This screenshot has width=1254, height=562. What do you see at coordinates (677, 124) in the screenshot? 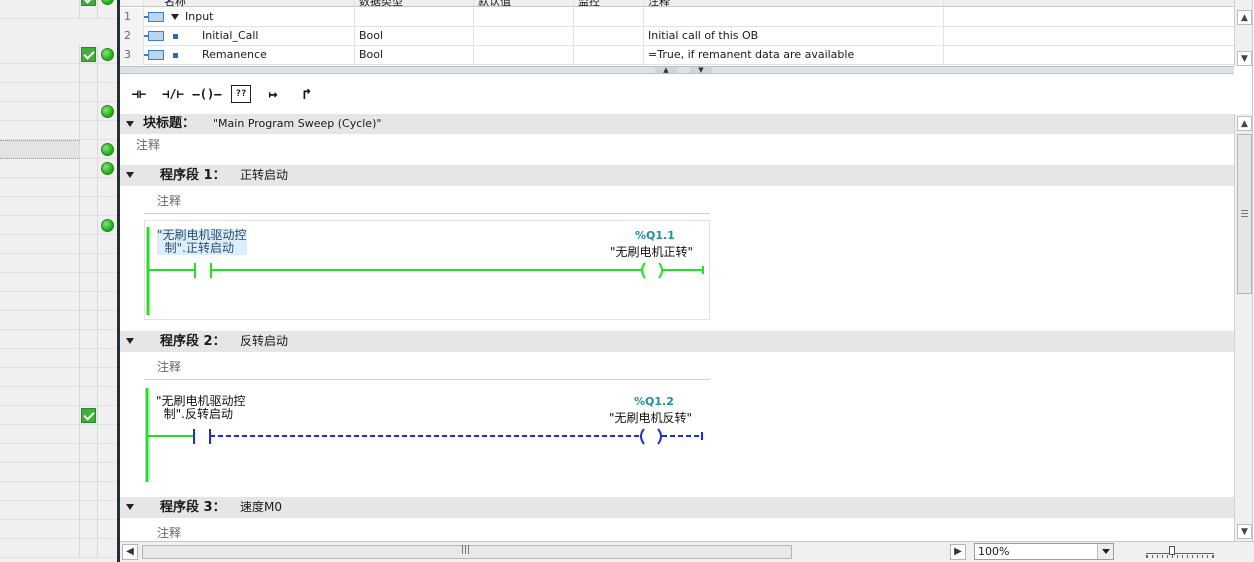
I see `block-title-bar: 块标题： "Main Program Sweep (Cycle)"` at bounding box center [677, 124].